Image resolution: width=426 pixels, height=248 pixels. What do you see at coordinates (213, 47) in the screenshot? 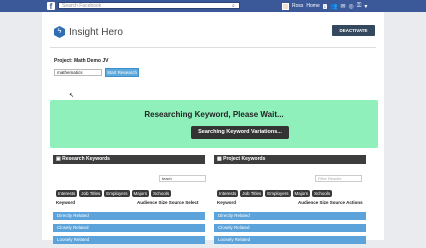
I see `divider` at bounding box center [213, 47].